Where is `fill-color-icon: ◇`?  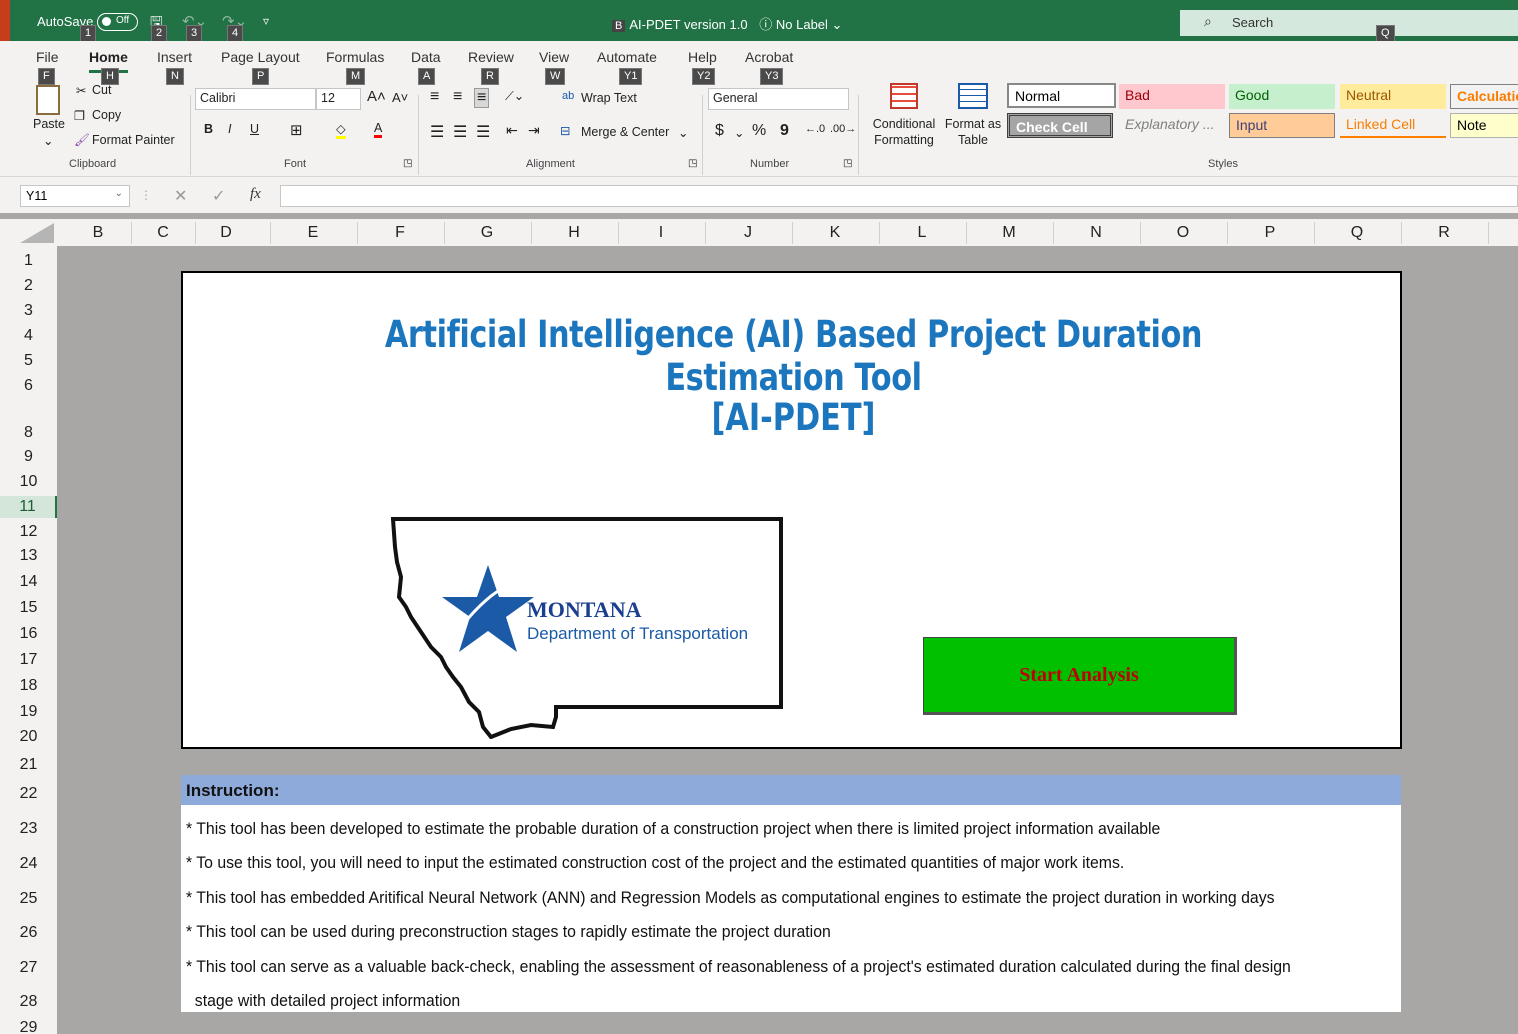
fill-color-icon: ◇ is located at coordinates (341, 130).